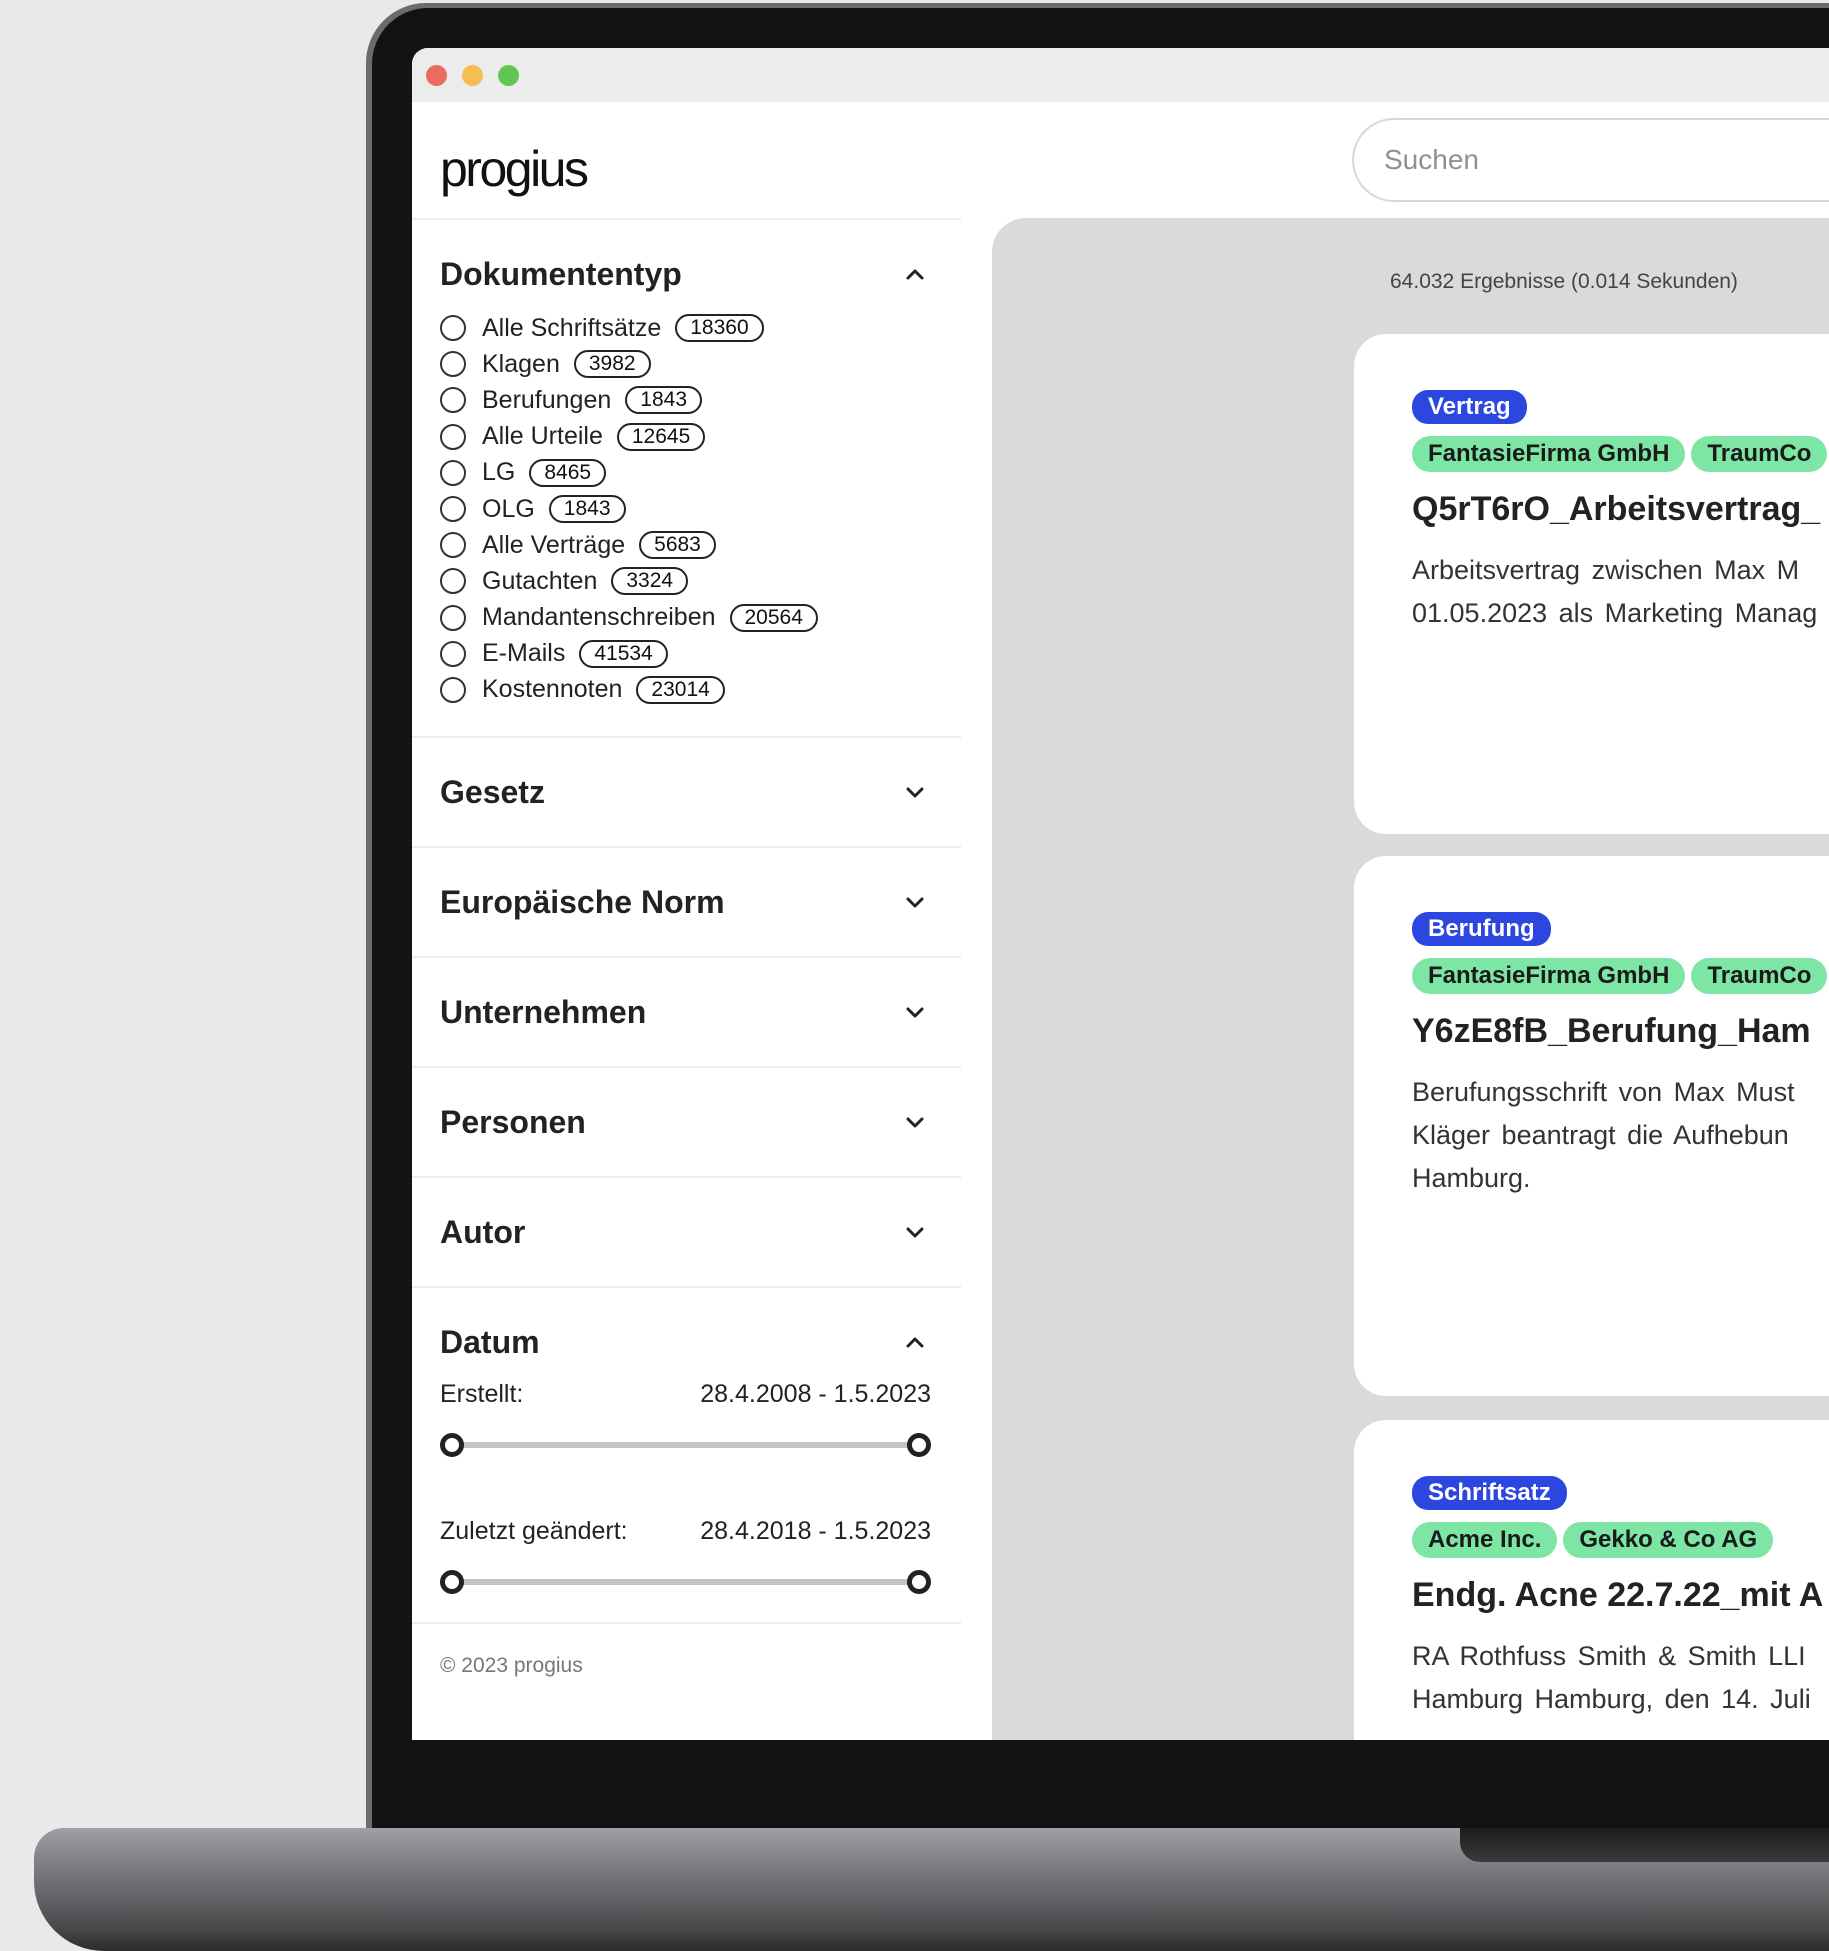 The height and width of the screenshot is (1951, 1829). What do you see at coordinates (1564, 281) in the screenshot?
I see `results-count: 64.032 Ergebnisse (0.014 Sekunden)` at bounding box center [1564, 281].